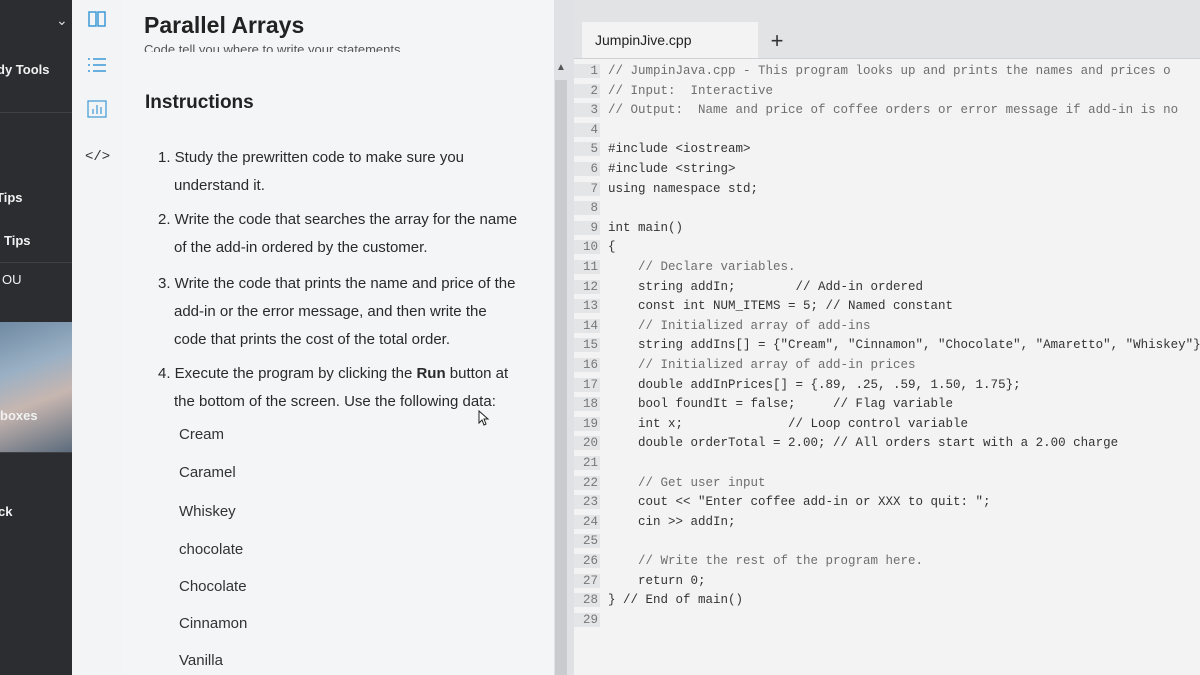 Image resolution: width=1200 pixels, height=675 pixels. Describe the element at coordinates (679, 149) in the screenshot. I see `code-text: #include <iostream>` at that location.